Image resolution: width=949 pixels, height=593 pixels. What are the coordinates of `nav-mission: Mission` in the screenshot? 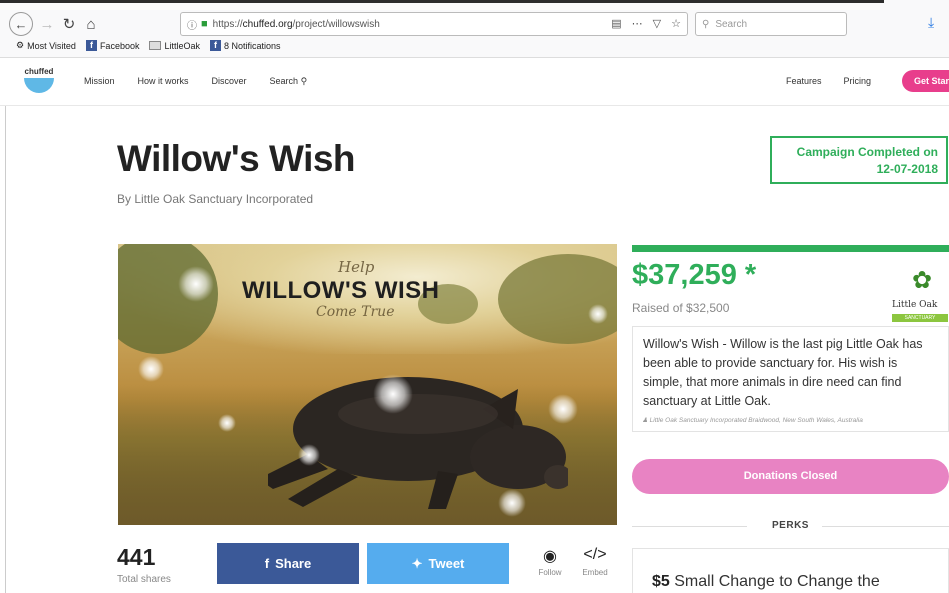 It's located at (99, 81).